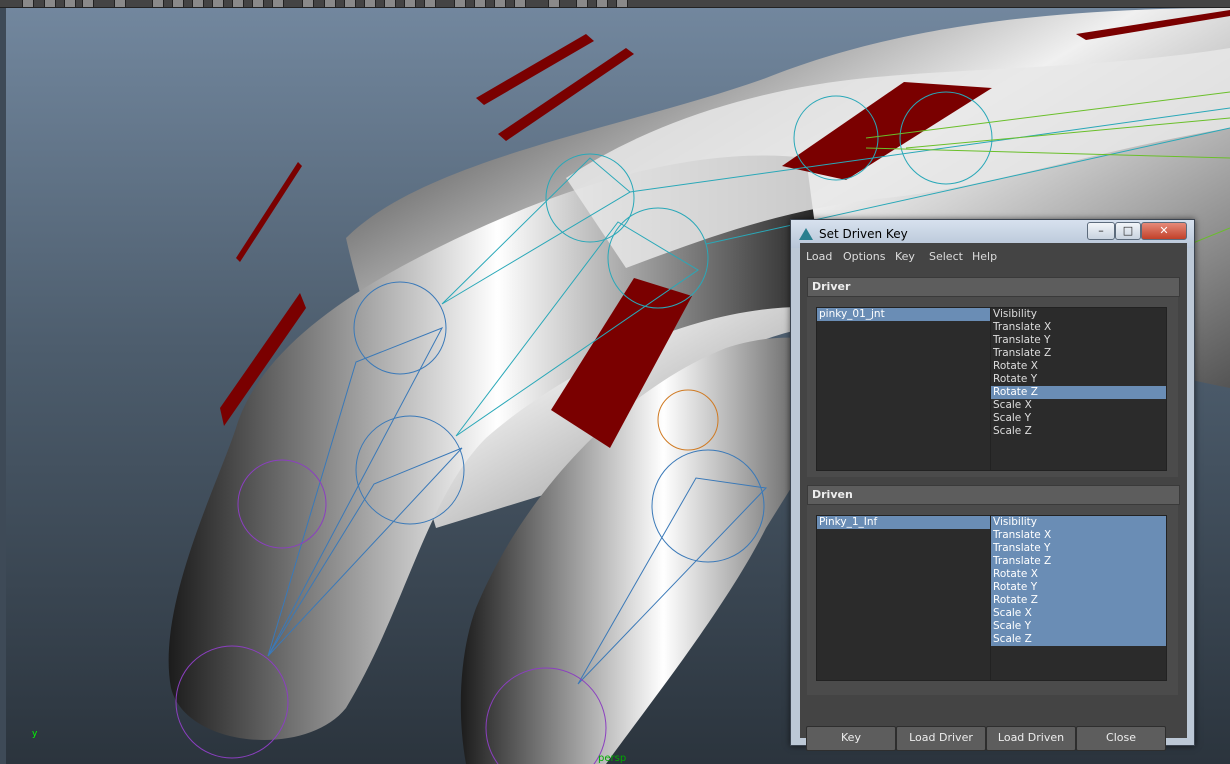 The height and width of the screenshot is (764, 1230). I want to click on menu-load: Load, so click(819, 256).